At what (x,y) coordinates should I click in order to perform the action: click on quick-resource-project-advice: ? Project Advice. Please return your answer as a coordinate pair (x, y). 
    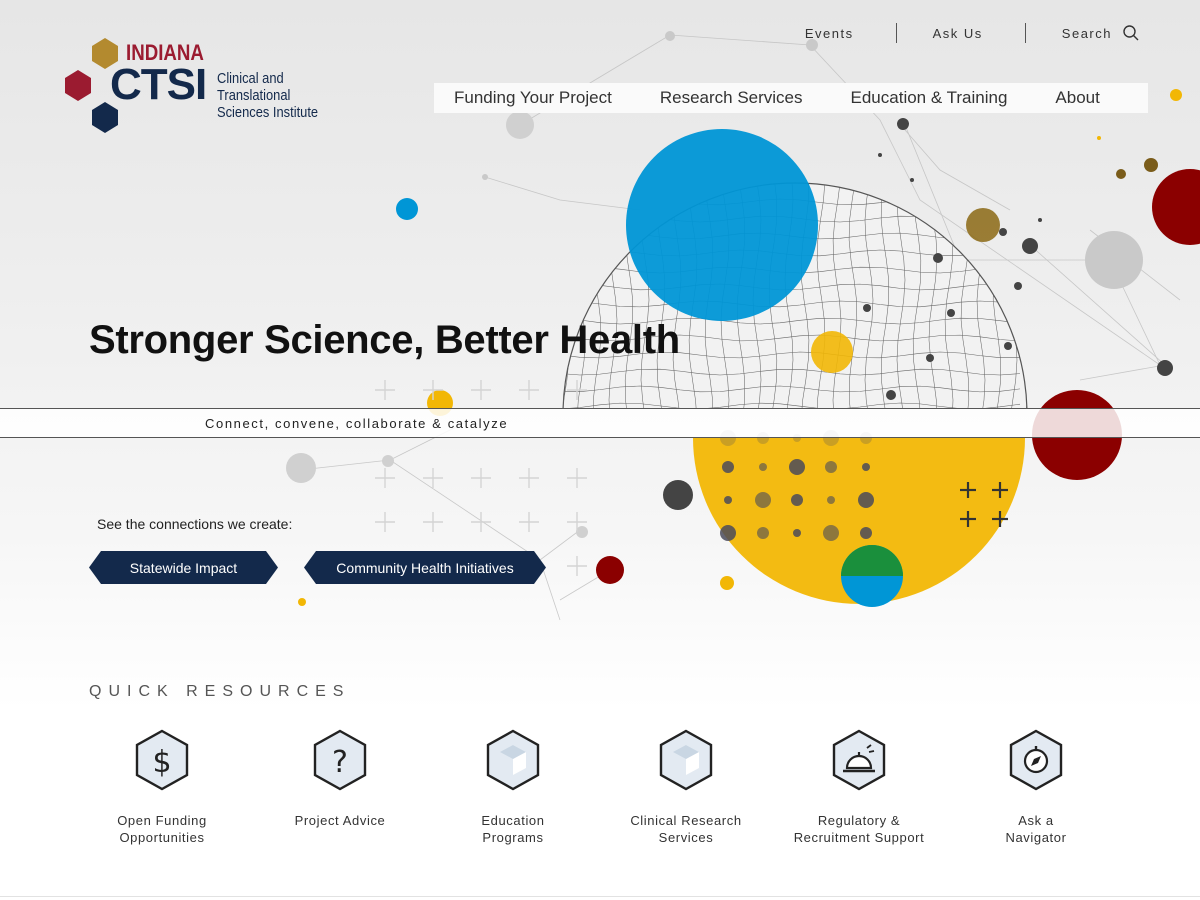
    Looking at the image, I should click on (340, 778).